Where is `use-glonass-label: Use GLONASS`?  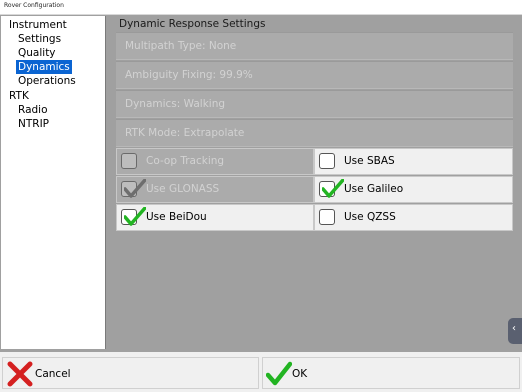
use-glonass-label: Use GLONASS is located at coordinates (183, 189).